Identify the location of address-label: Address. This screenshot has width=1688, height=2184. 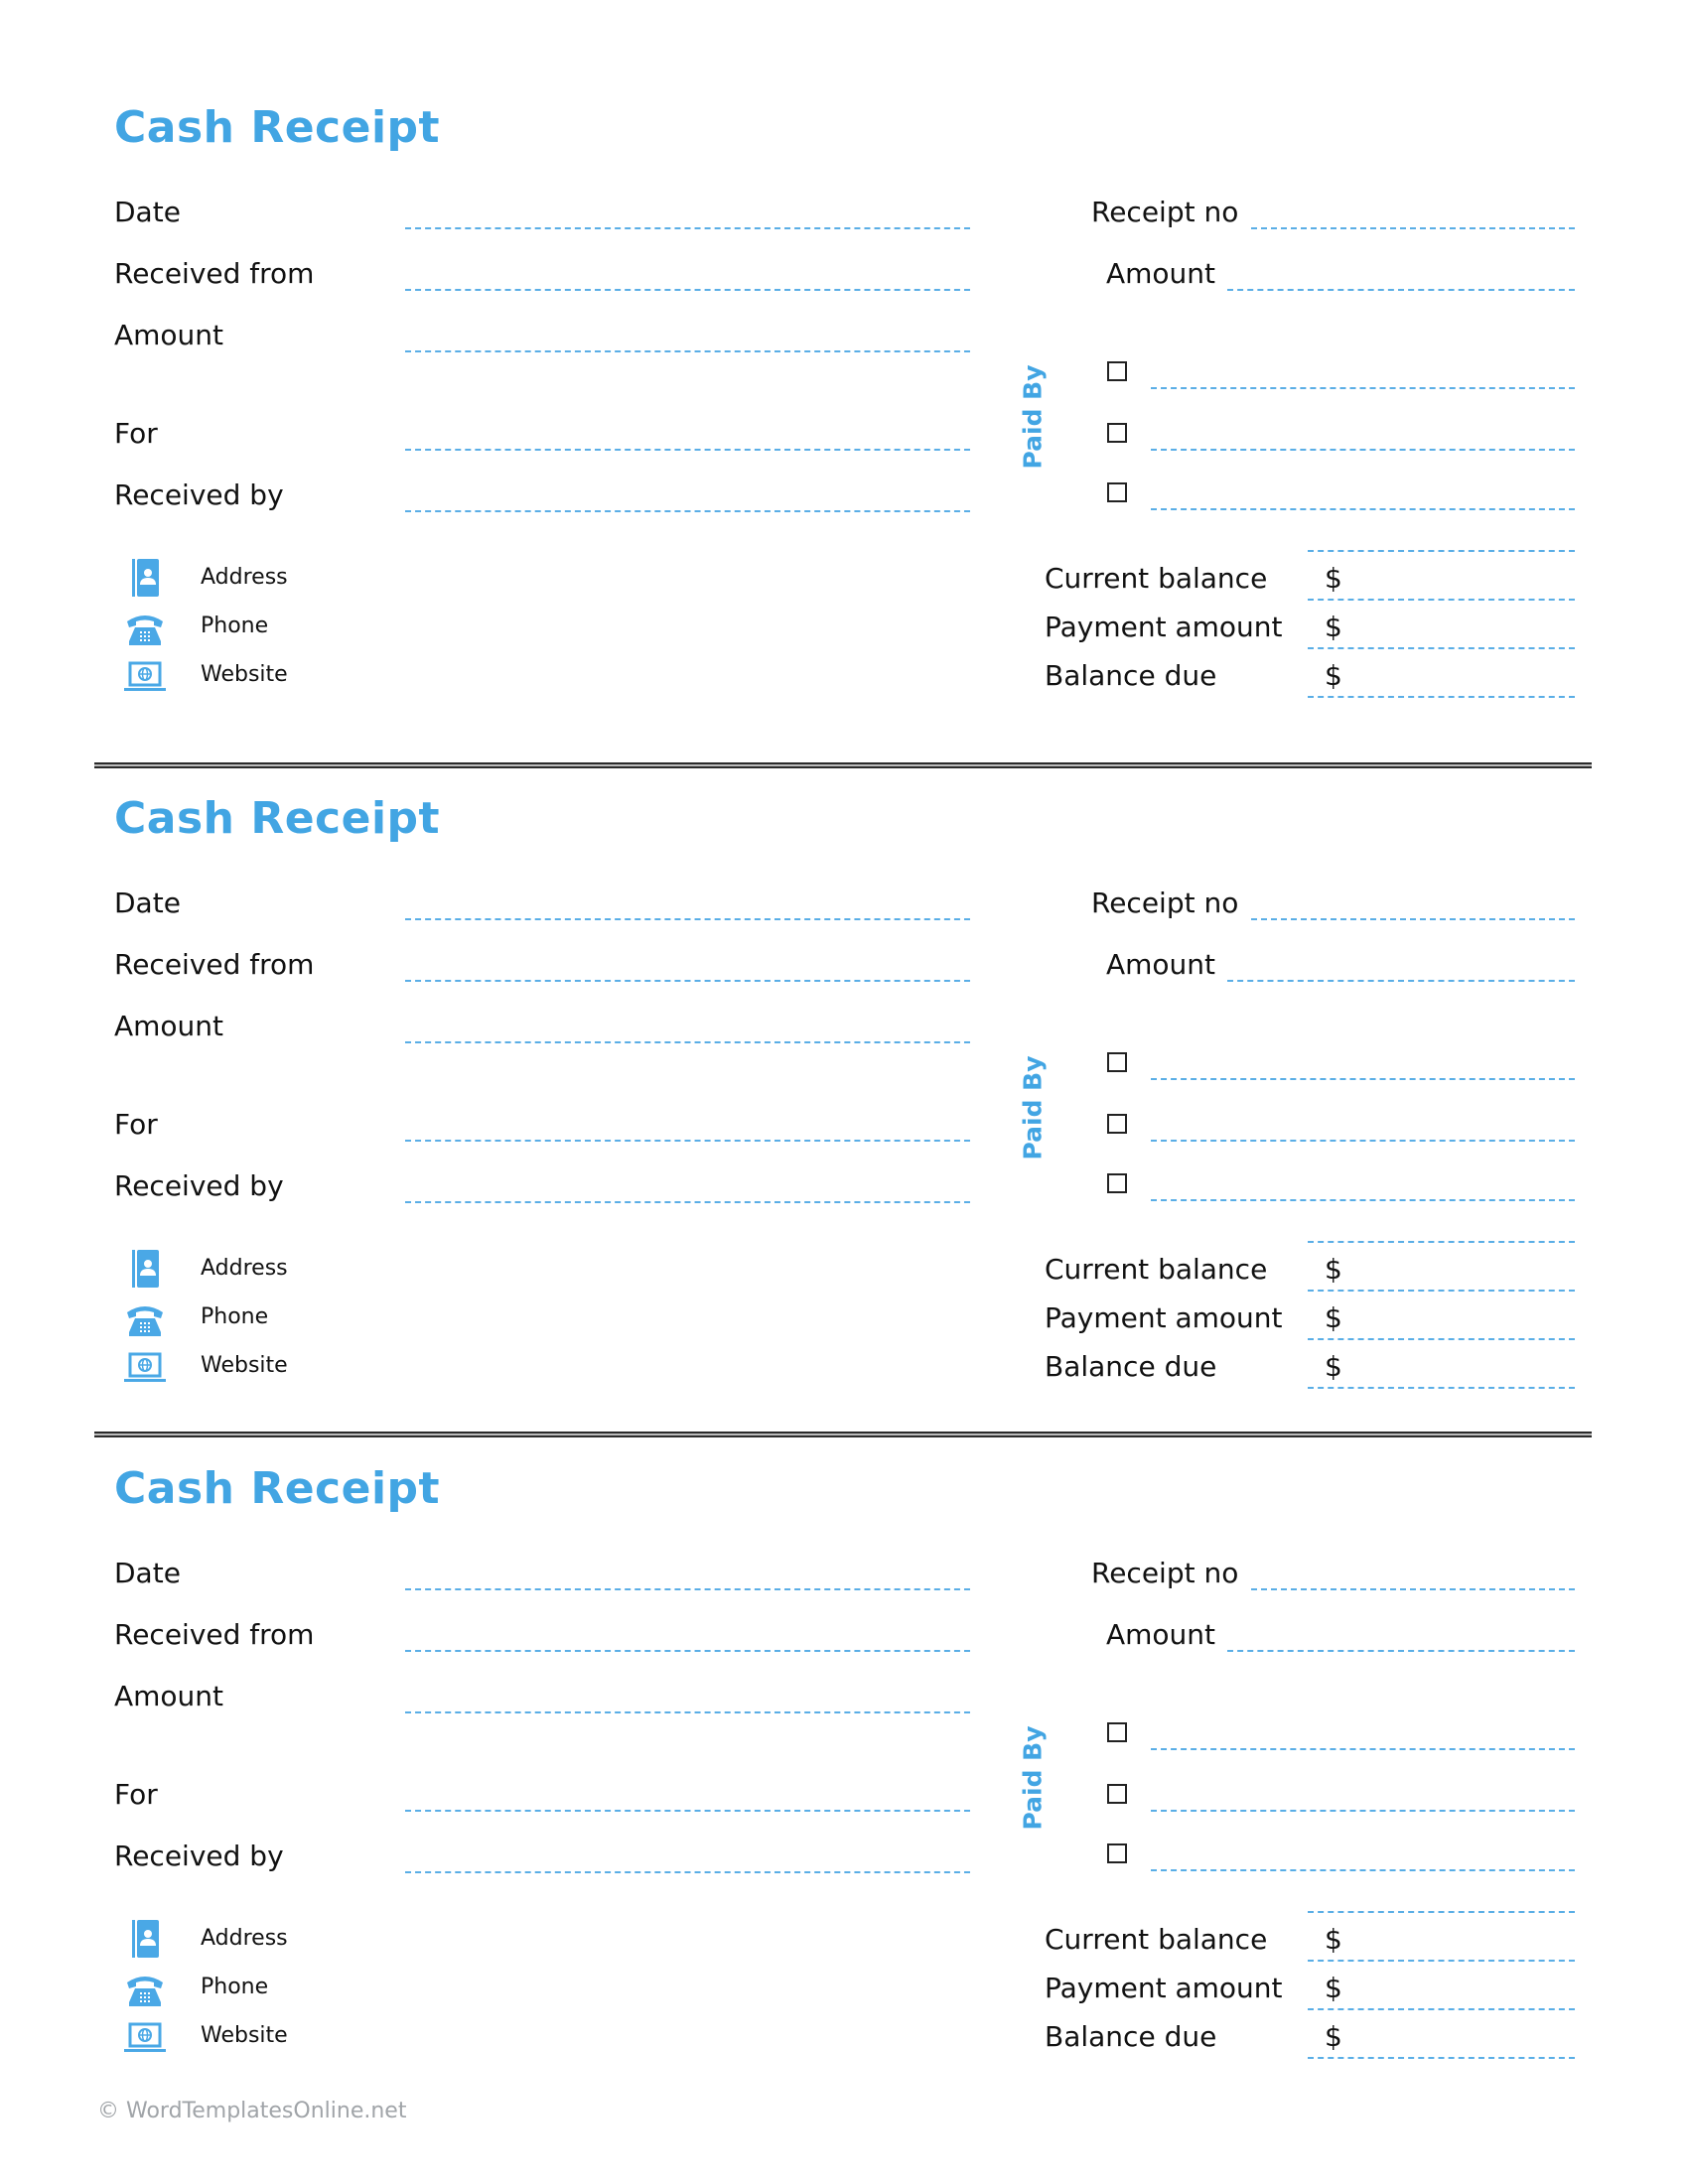
(244, 1938).